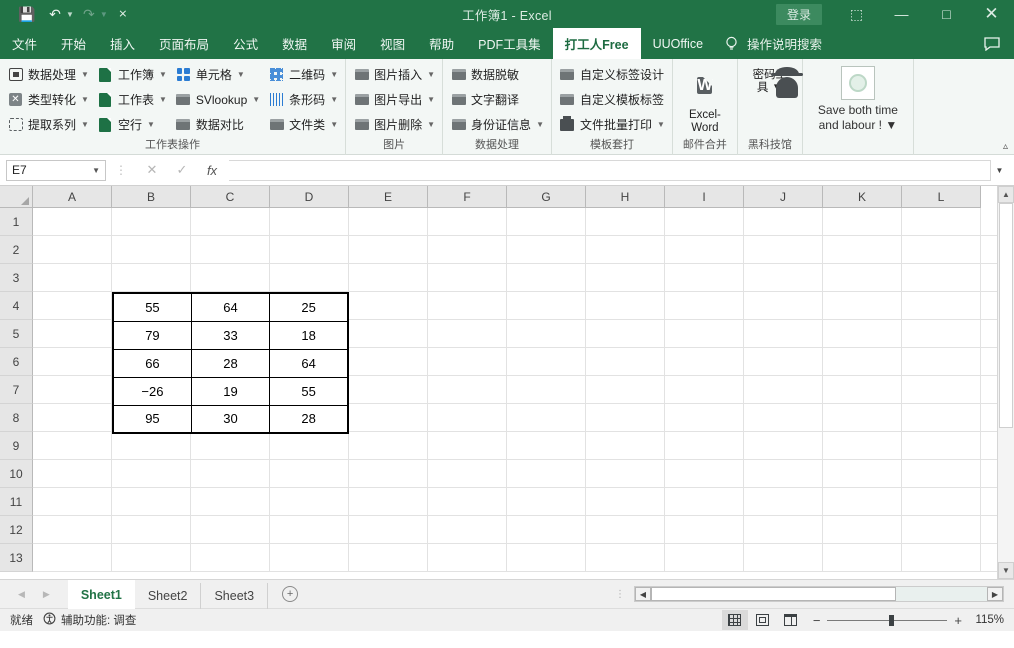  Describe the element at coordinates (941, 197) in the screenshot. I see `column-header-L: L` at that location.